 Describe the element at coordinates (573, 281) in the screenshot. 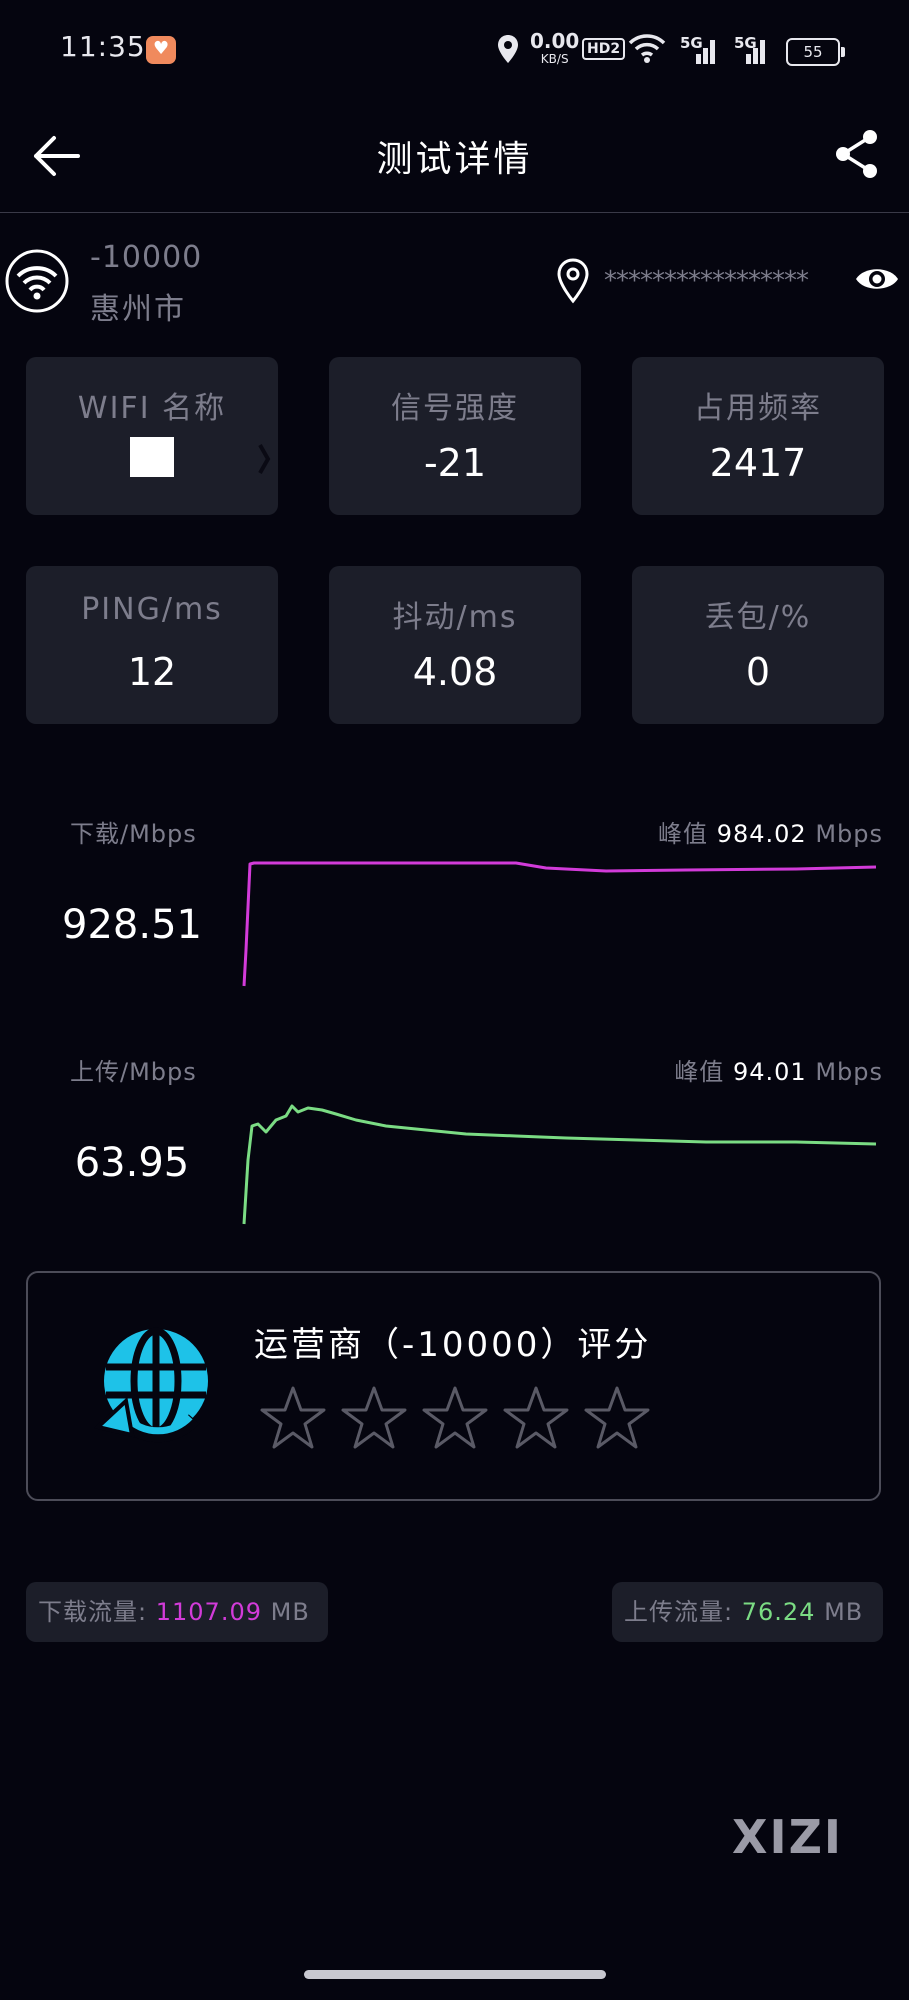

I see `location-pin-icon` at that location.